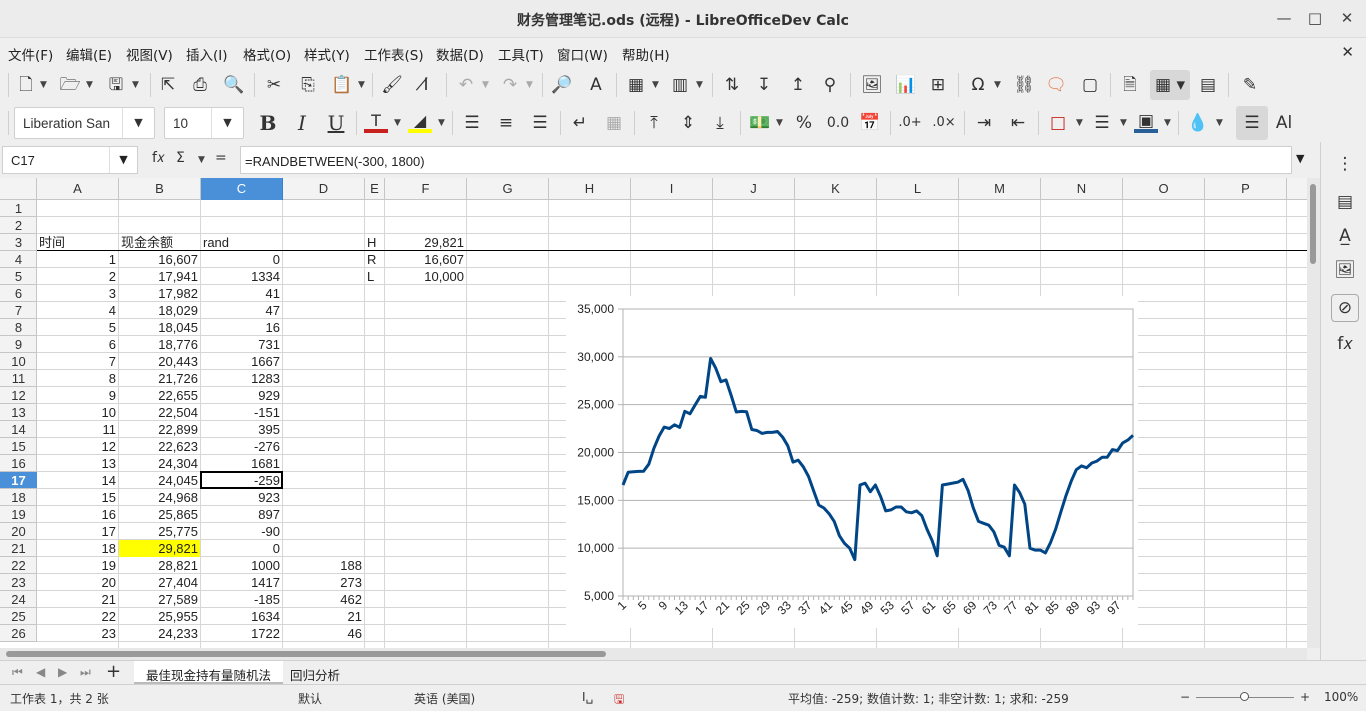 The image size is (1366, 711). Describe the element at coordinates (18, 259) in the screenshot. I see `row-header-4: 4` at that location.